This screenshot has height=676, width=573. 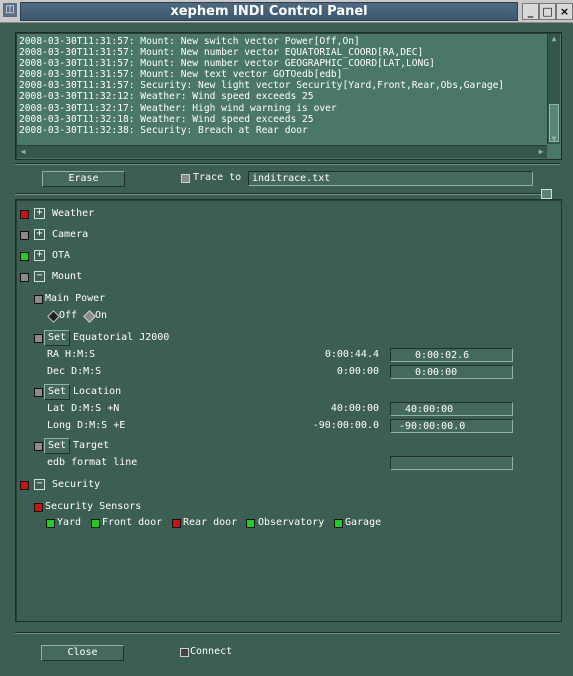 What do you see at coordinates (39, 255) in the screenshot?
I see `ota-expand-icon: +` at bounding box center [39, 255].